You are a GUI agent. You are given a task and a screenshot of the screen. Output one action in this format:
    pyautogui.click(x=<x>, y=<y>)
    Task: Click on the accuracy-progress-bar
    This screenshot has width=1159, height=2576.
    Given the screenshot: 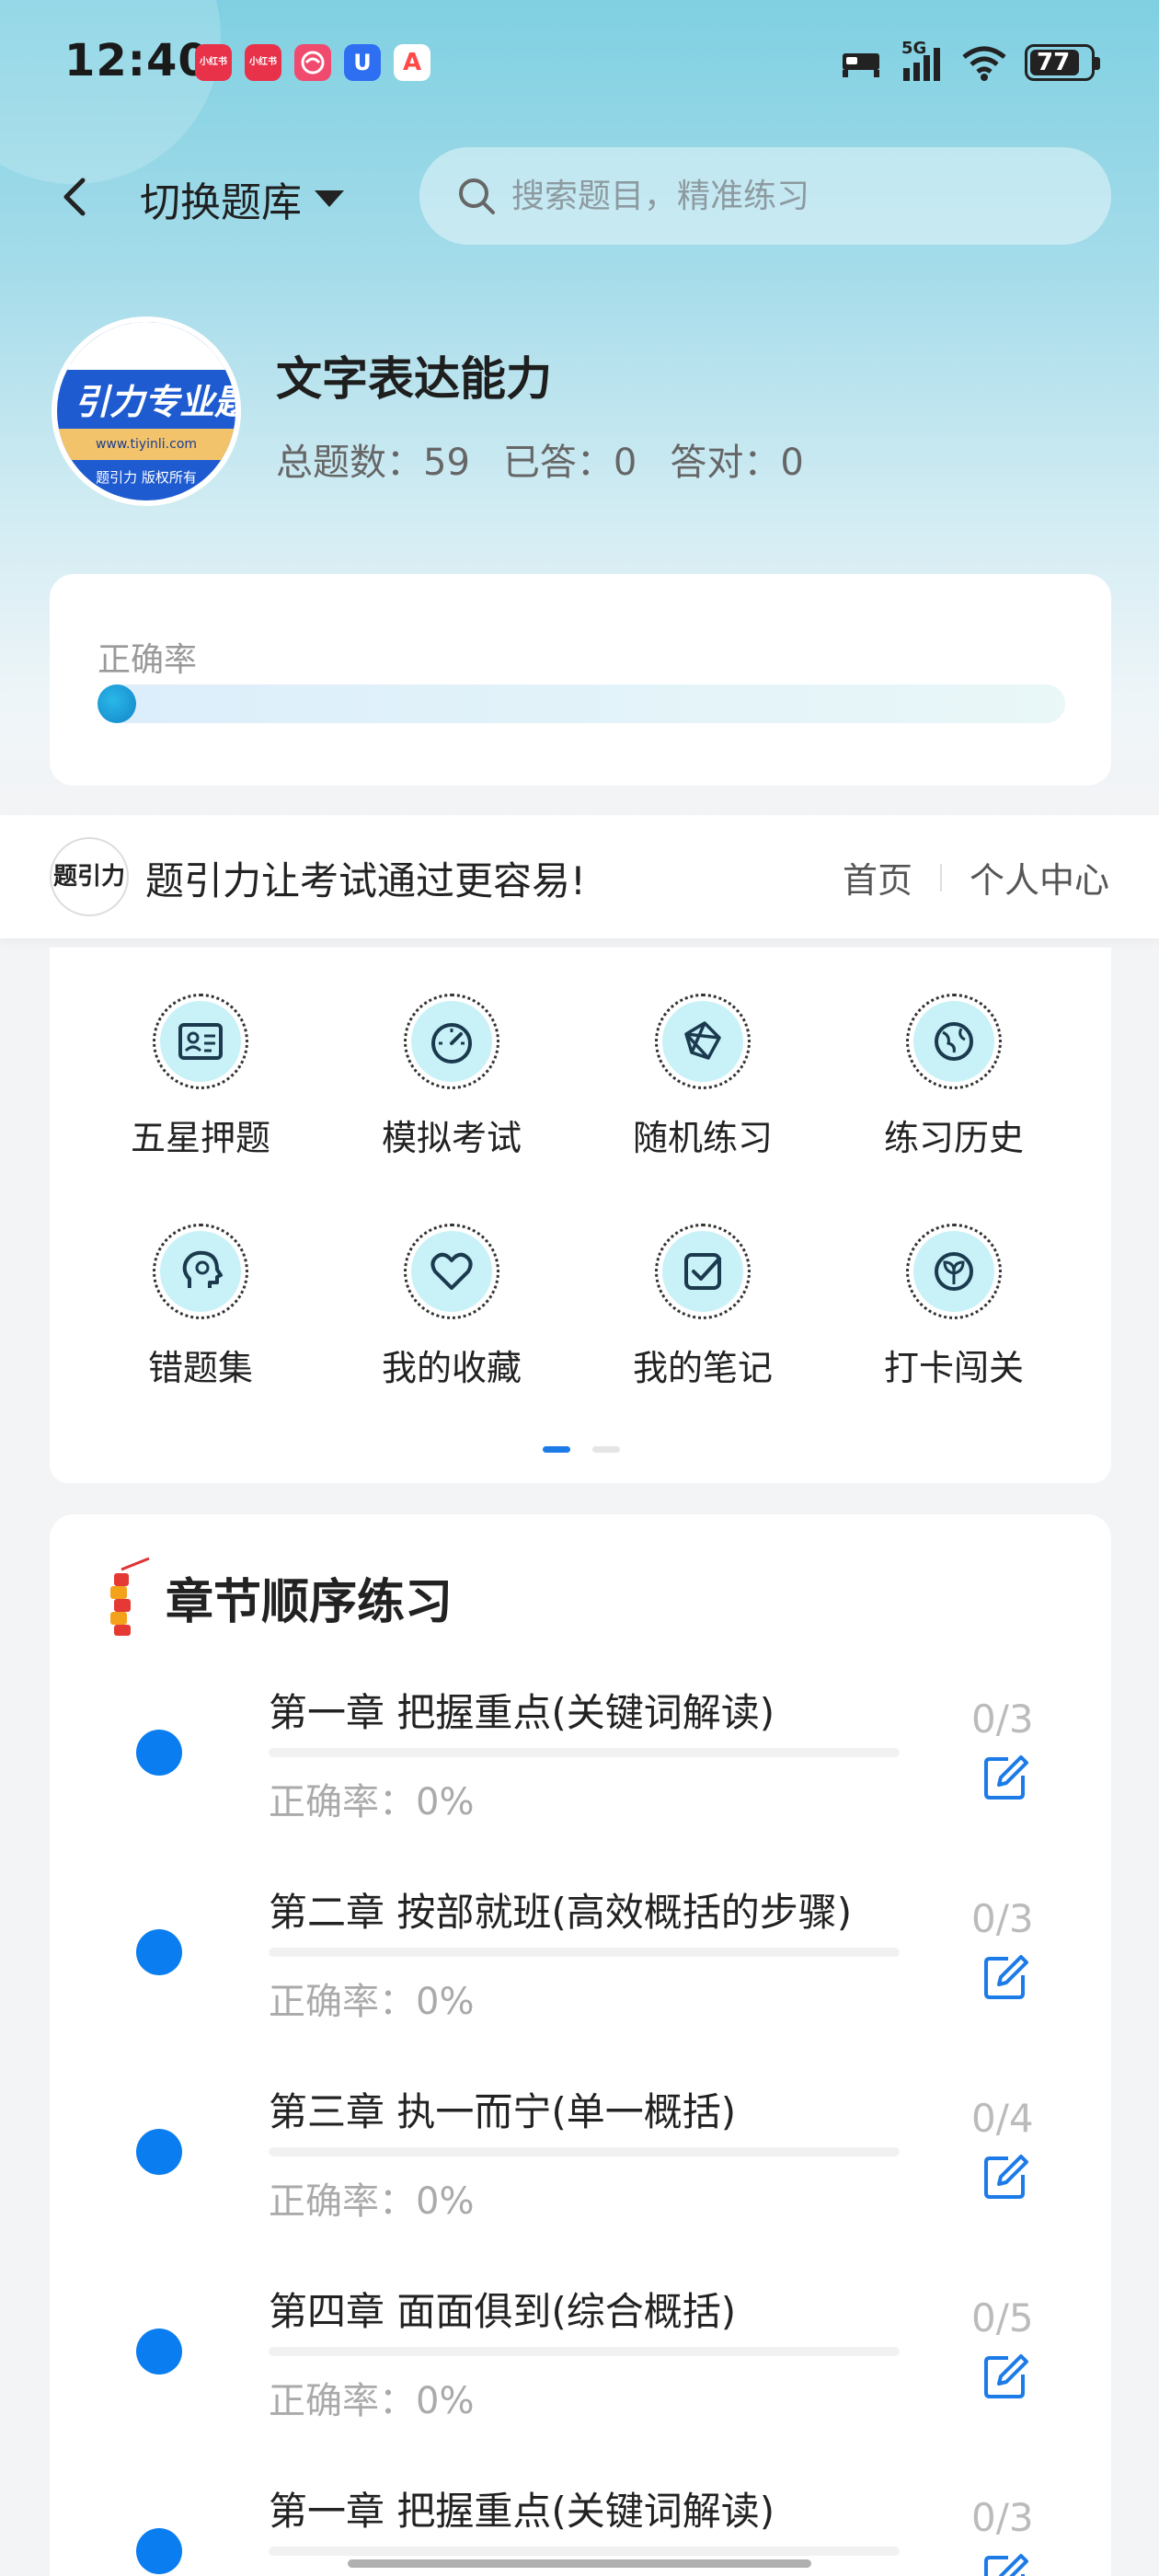 What is the action you would take?
    pyautogui.click(x=581, y=703)
    